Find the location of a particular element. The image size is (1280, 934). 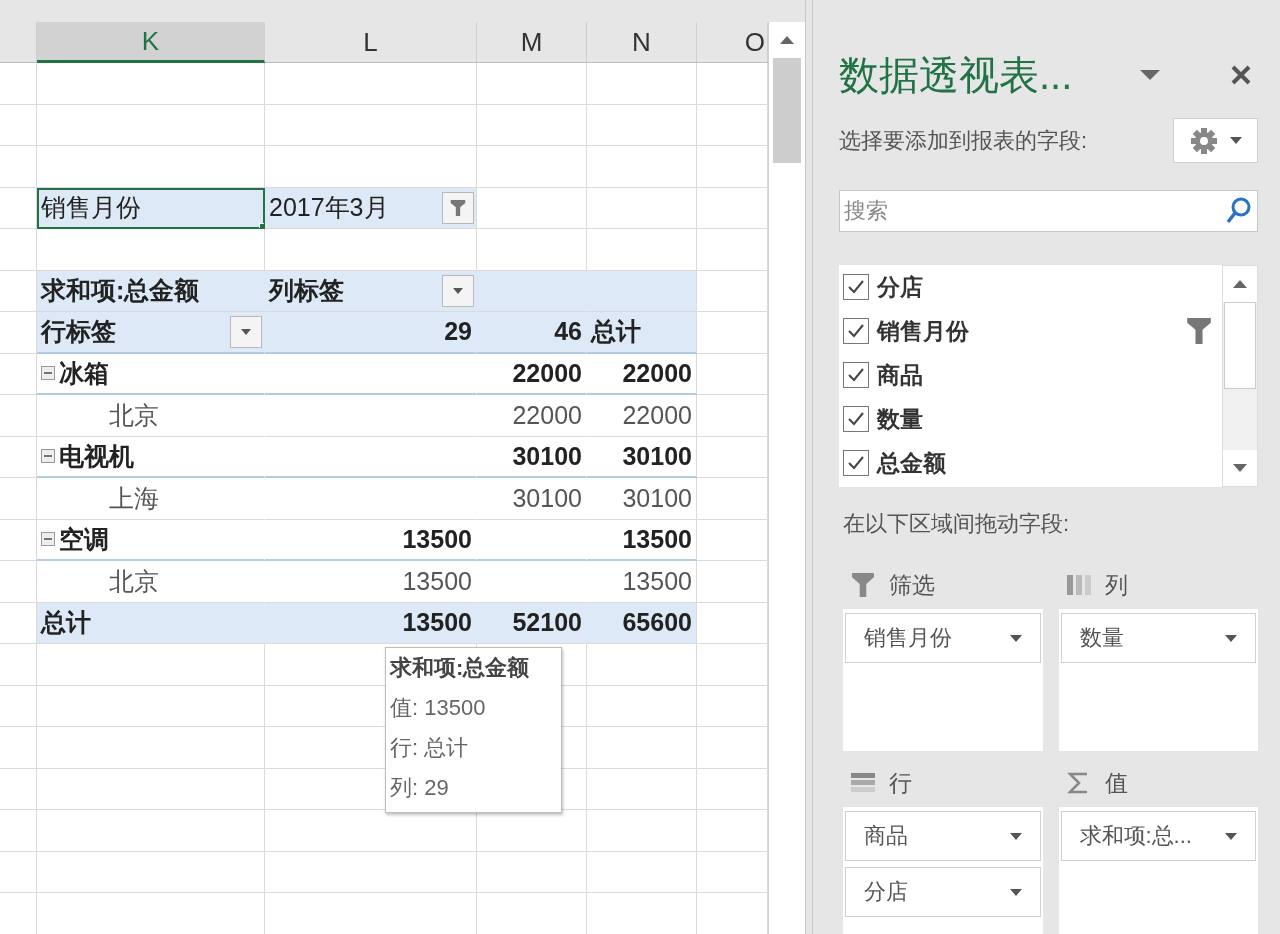

drop-area: 销售月份 is located at coordinates (943, 680).